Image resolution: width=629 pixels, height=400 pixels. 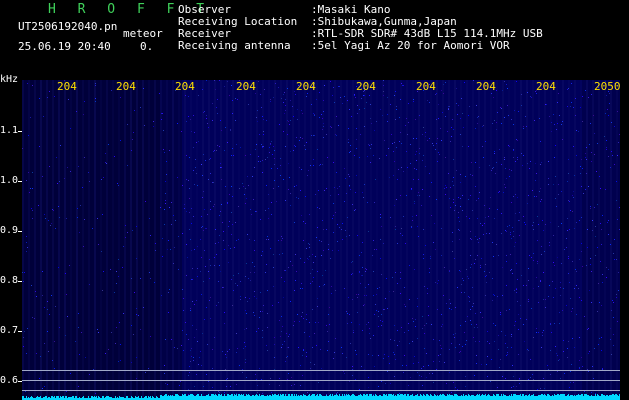 What do you see at coordinates (607, 86) in the screenshot?
I see `x-tick-label: 2050` at bounding box center [607, 86].